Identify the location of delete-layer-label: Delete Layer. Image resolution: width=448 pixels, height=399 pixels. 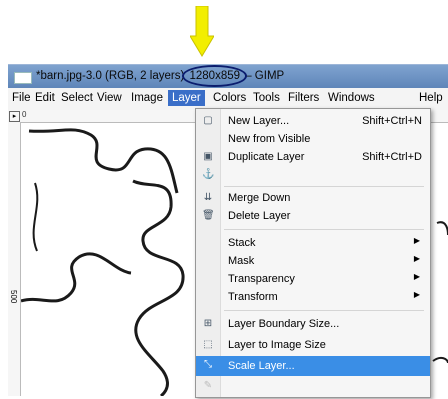
(259, 216).